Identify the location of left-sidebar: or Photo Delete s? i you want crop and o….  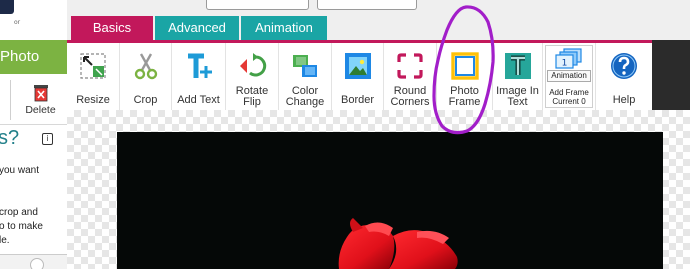
(33, 134).